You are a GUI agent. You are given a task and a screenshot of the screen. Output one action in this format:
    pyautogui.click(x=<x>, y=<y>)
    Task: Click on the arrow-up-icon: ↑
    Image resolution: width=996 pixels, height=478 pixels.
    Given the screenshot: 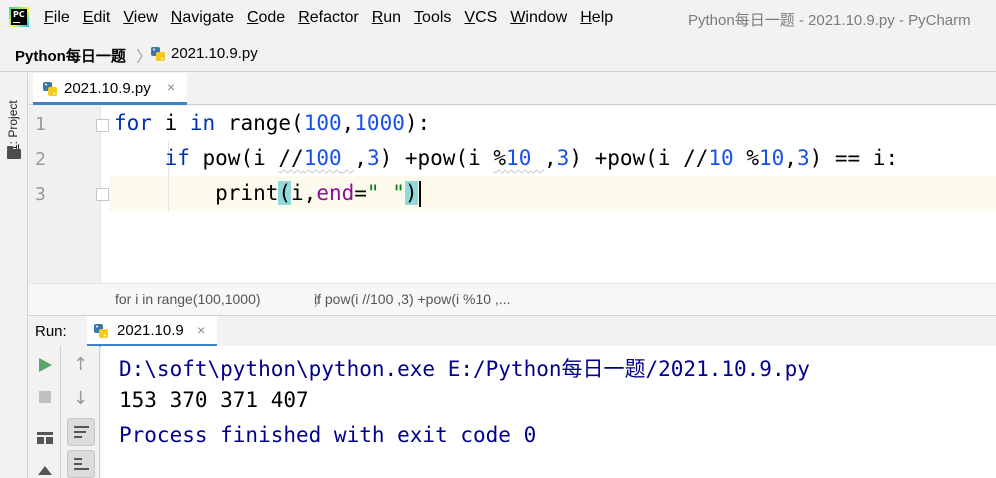 What is the action you would take?
    pyautogui.click(x=80, y=364)
    